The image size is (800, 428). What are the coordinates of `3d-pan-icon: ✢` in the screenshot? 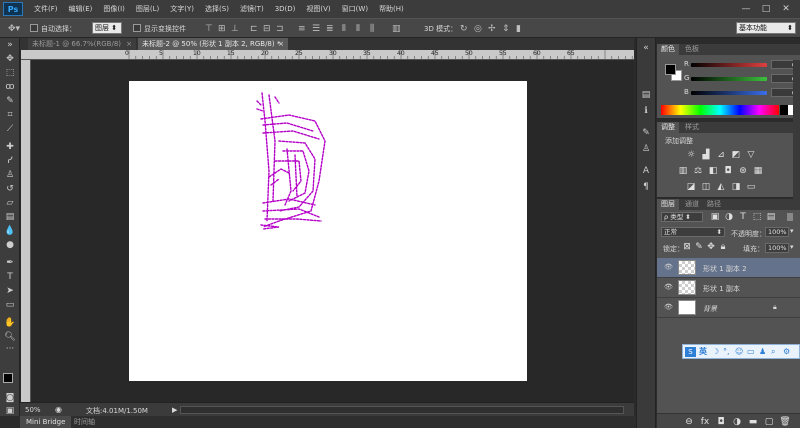 It's located at (492, 29).